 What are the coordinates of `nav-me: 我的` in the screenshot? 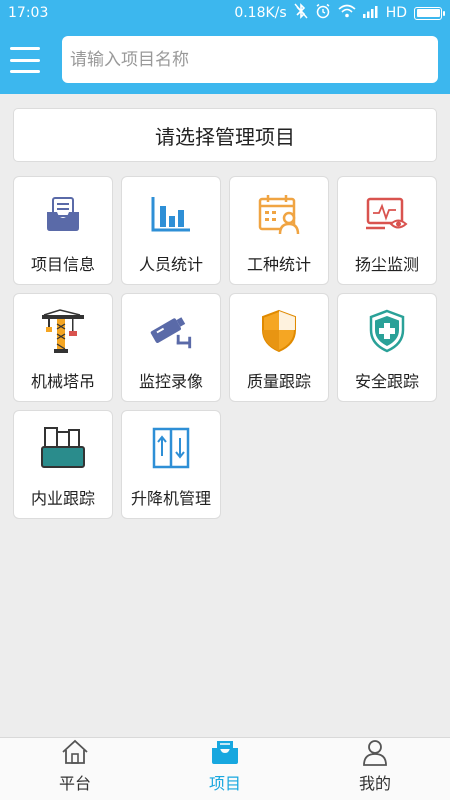 It's located at (375, 769).